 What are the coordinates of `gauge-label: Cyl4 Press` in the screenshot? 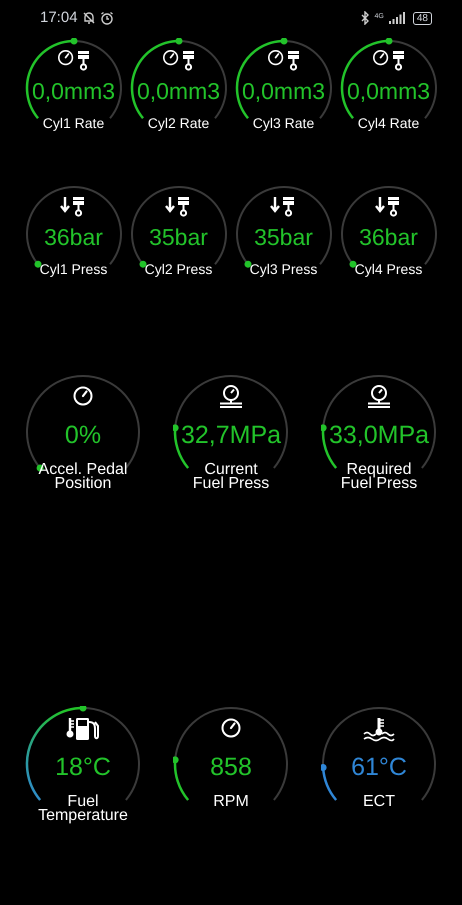 It's located at (388, 269).